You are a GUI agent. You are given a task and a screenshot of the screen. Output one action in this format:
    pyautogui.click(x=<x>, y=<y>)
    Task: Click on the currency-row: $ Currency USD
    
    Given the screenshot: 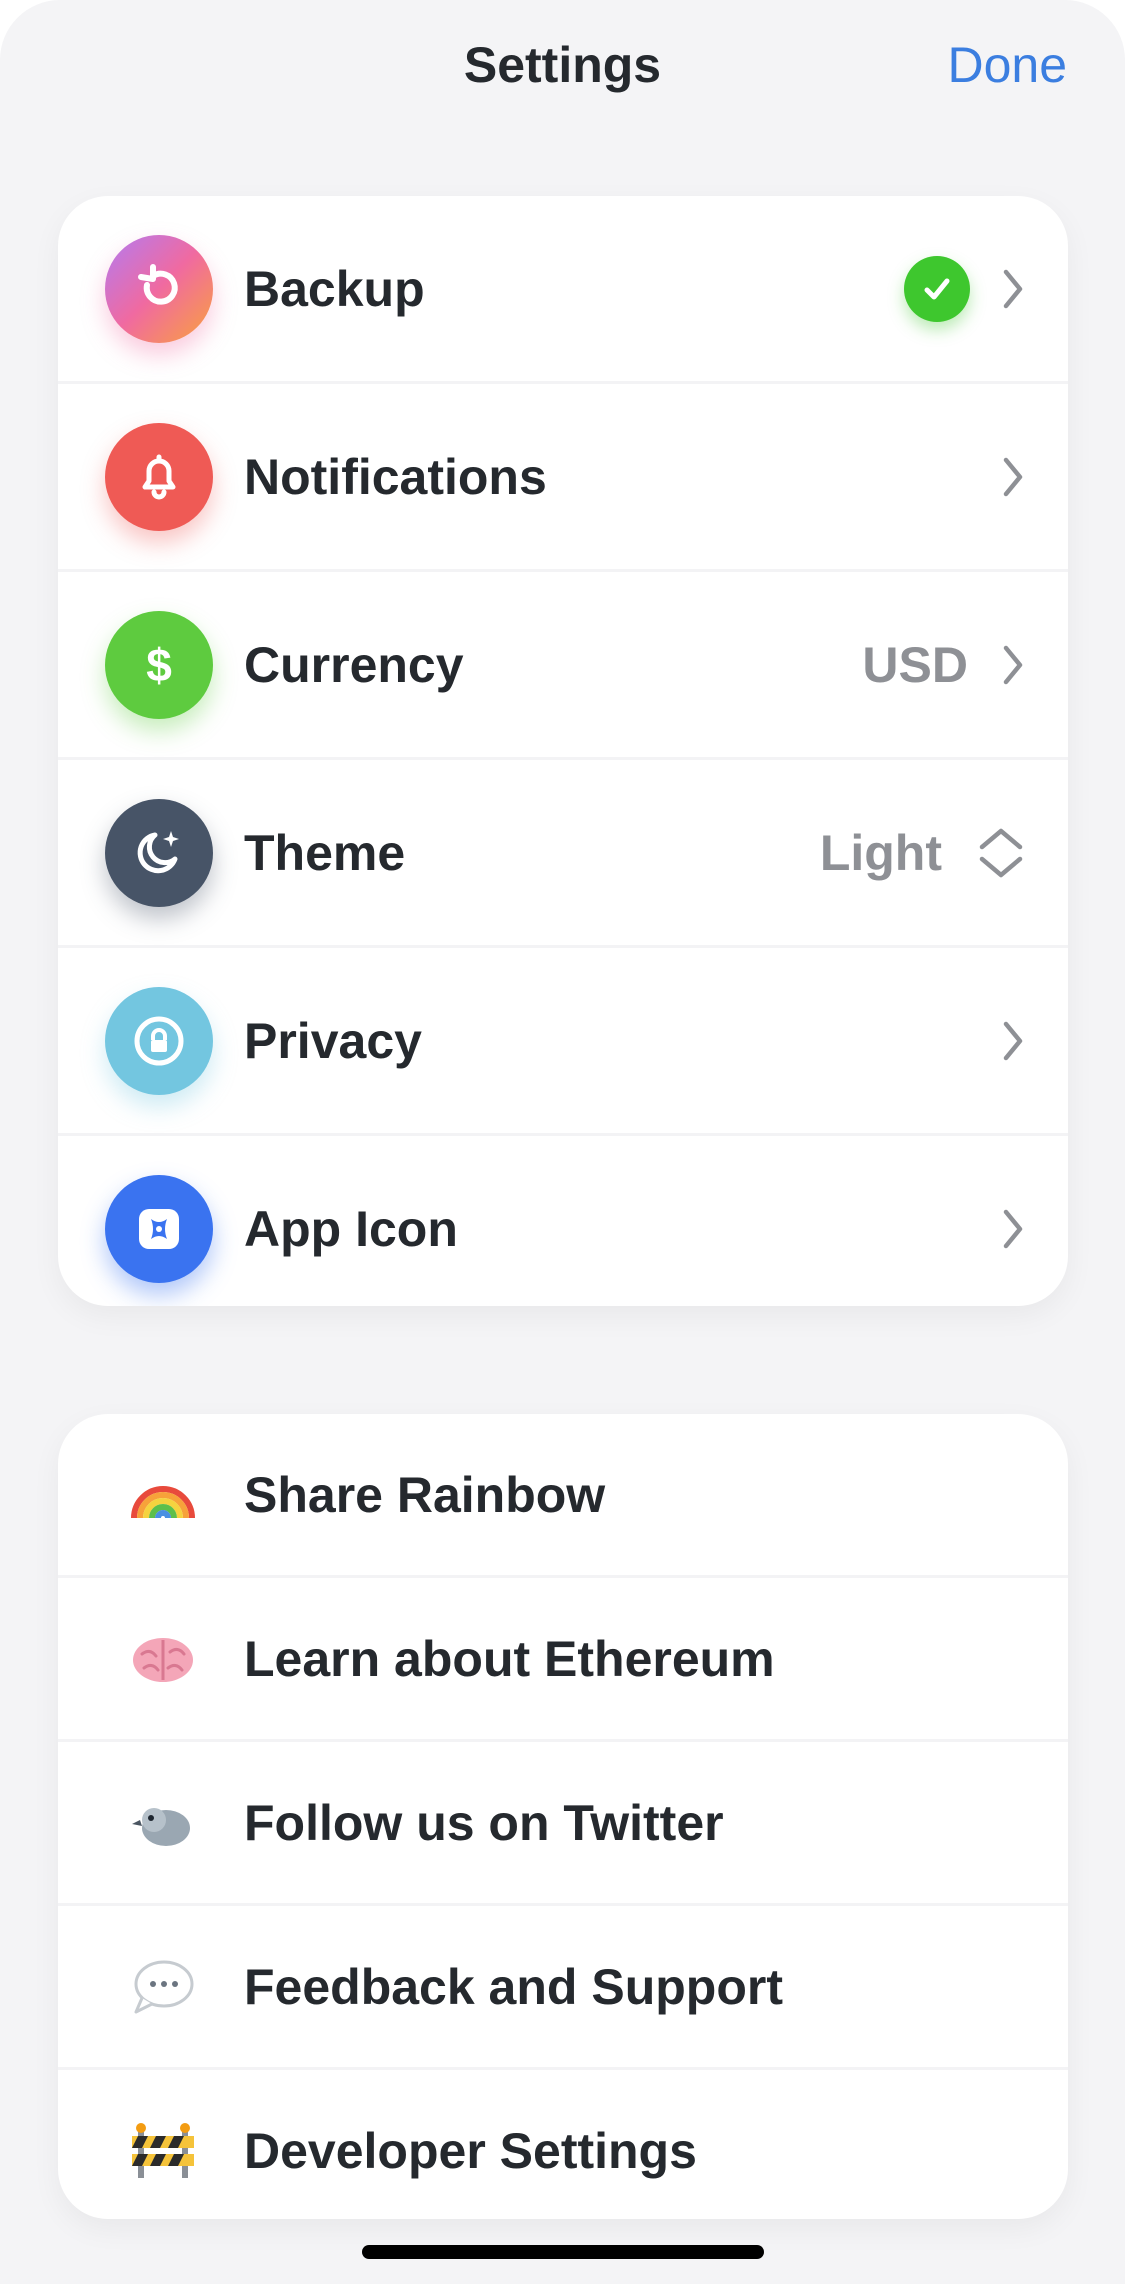 What is the action you would take?
    pyautogui.click(x=563, y=663)
    